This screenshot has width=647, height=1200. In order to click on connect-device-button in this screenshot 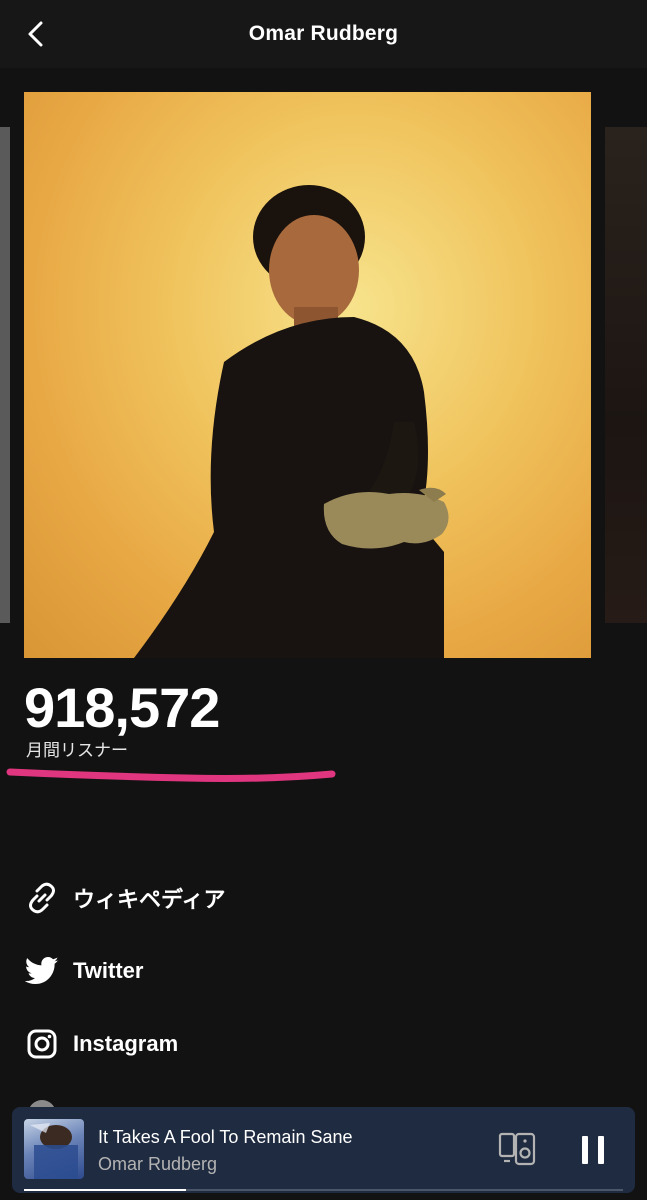, I will do `click(518, 1149)`.